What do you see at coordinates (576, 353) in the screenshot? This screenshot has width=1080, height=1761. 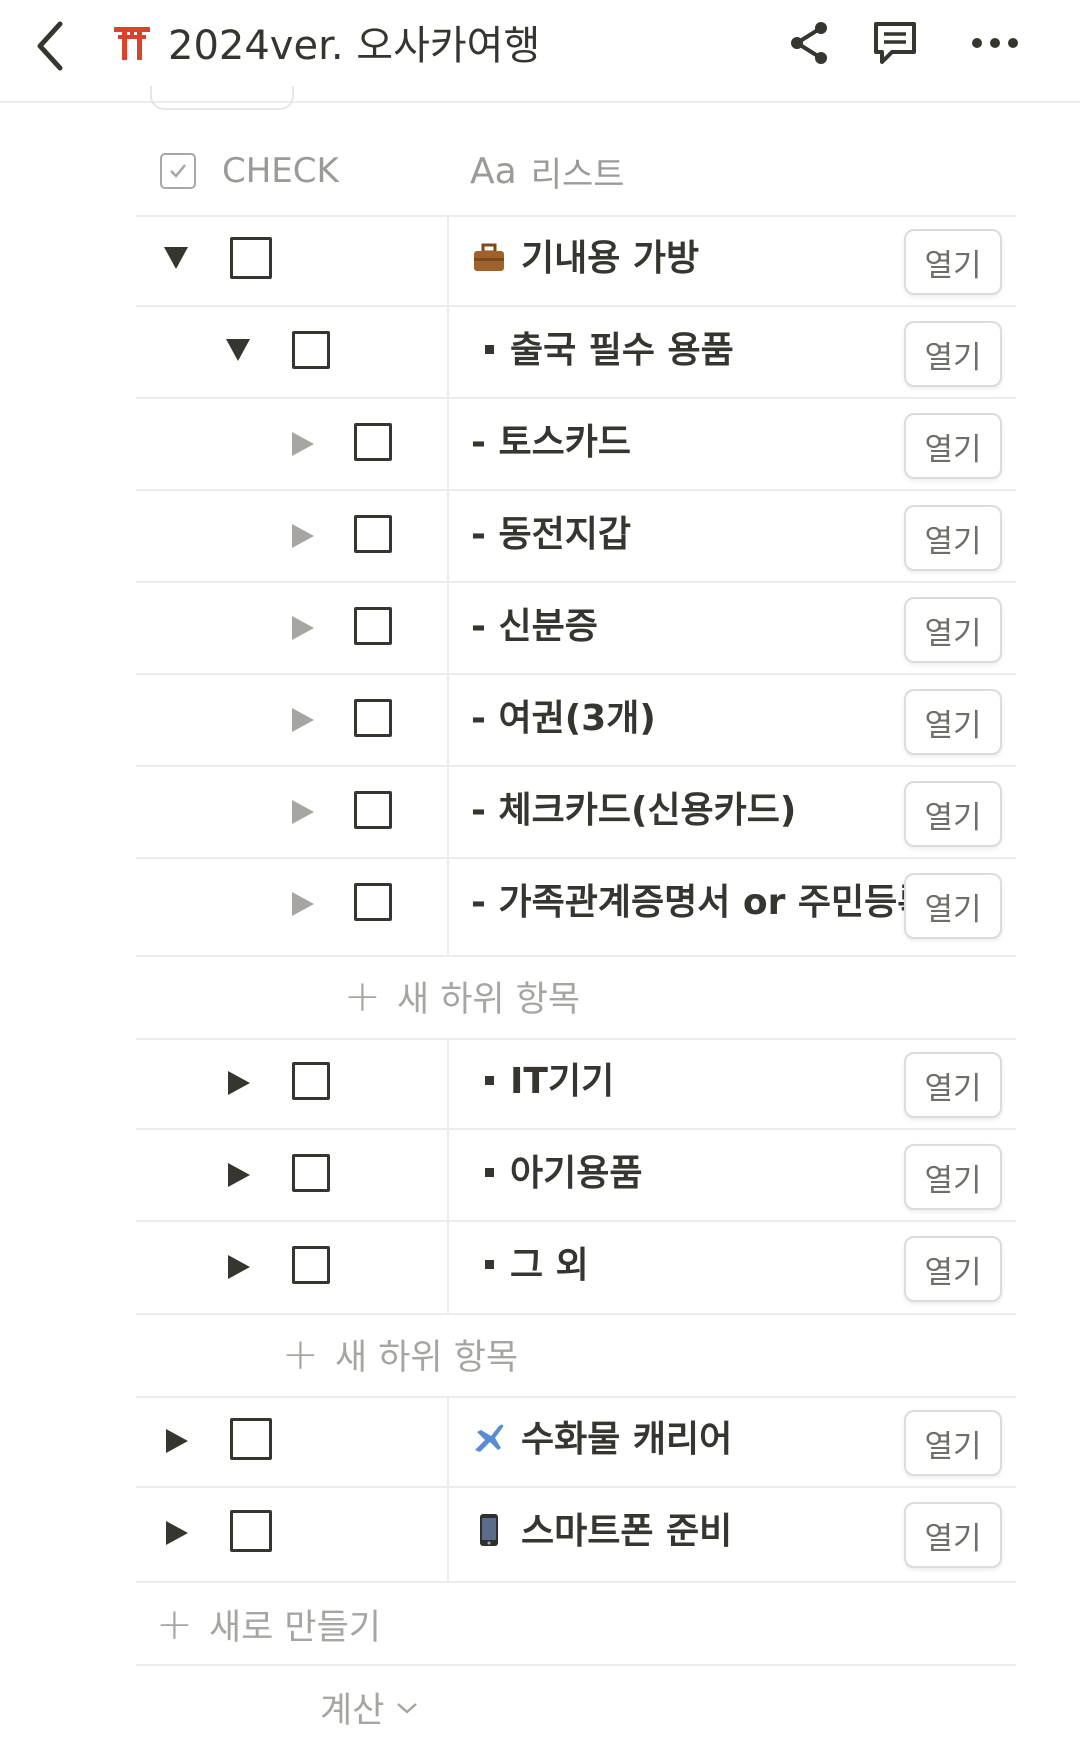 I see `table-row: 출국 필수 용품 열기` at bounding box center [576, 353].